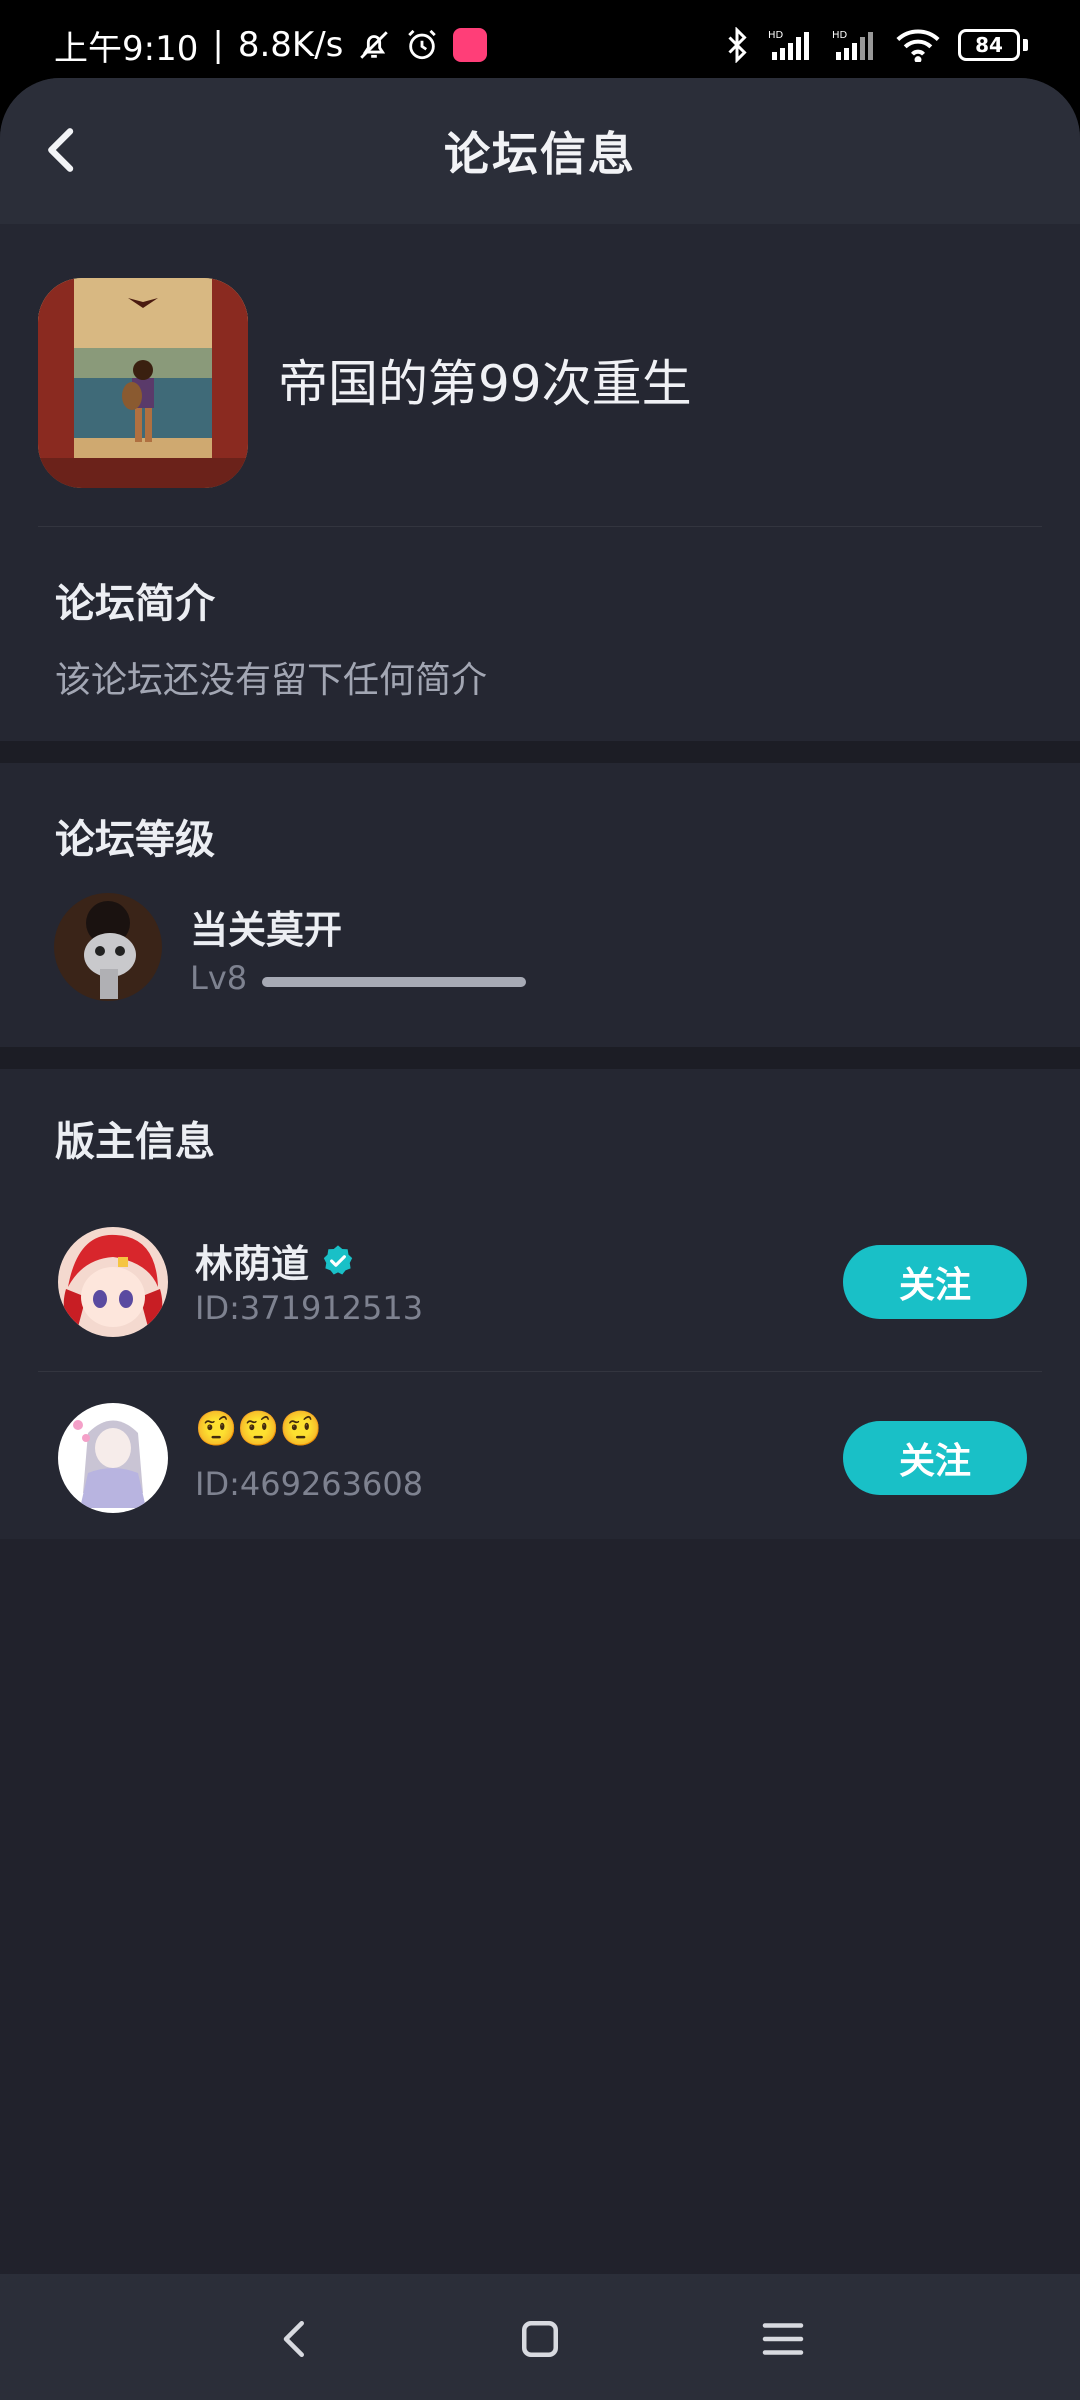 The width and height of the screenshot is (1080, 2400). What do you see at coordinates (485, 384) in the screenshot?
I see `forum-name: 帝国的第99次重生` at bounding box center [485, 384].